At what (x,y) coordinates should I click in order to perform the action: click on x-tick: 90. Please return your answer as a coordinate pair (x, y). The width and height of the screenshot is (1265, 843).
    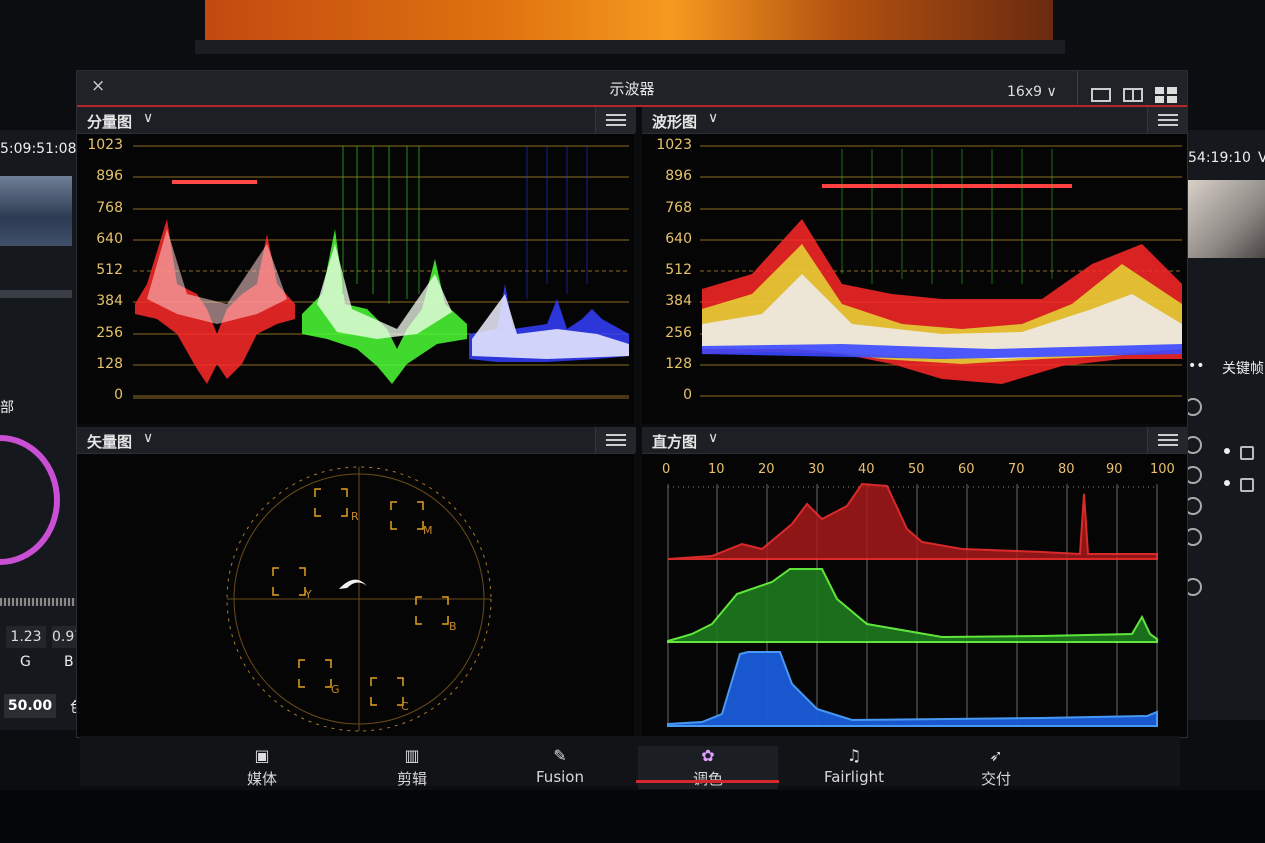
    Looking at the image, I should click on (1114, 469).